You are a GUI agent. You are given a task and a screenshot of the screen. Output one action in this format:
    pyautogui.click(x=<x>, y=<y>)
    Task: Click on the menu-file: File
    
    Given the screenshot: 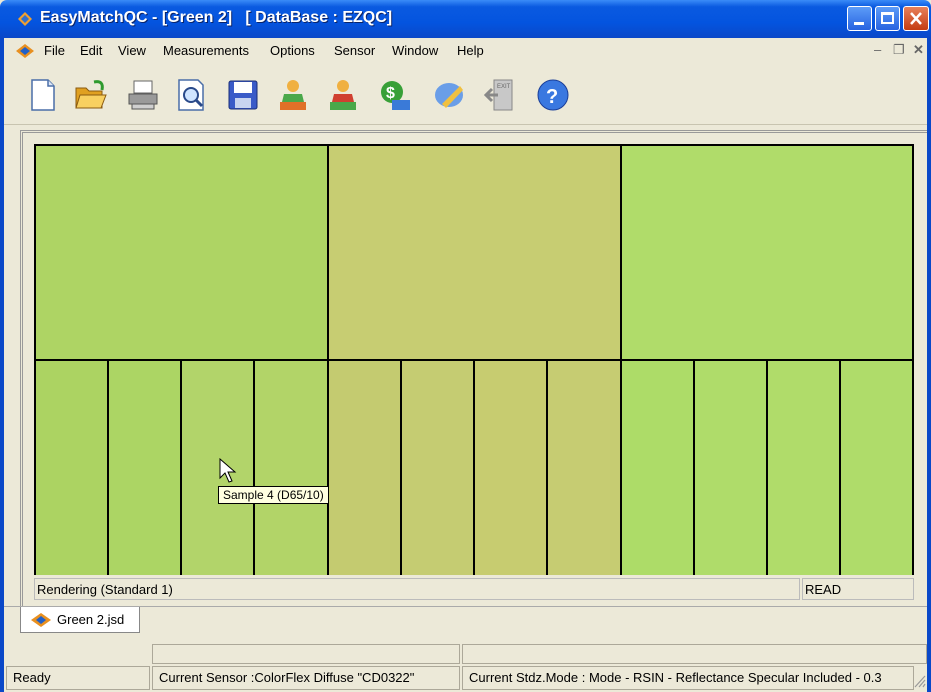 What is the action you would take?
    pyautogui.click(x=54, y=50)
    